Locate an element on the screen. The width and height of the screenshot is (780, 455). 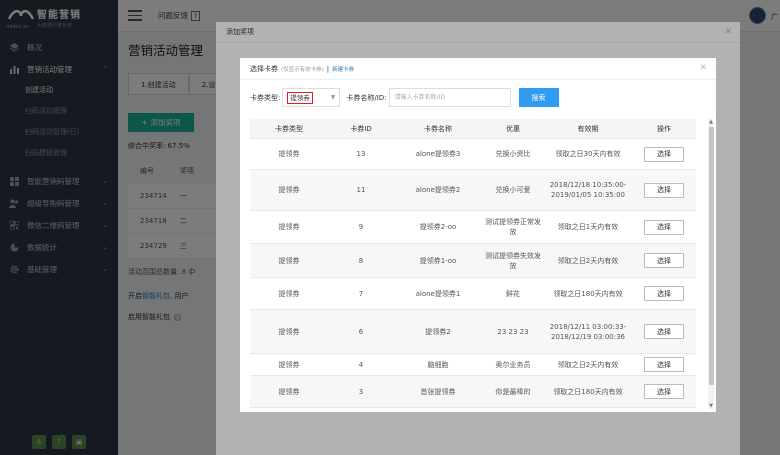
cell-id: 9 is located at coordinates (361, 227).